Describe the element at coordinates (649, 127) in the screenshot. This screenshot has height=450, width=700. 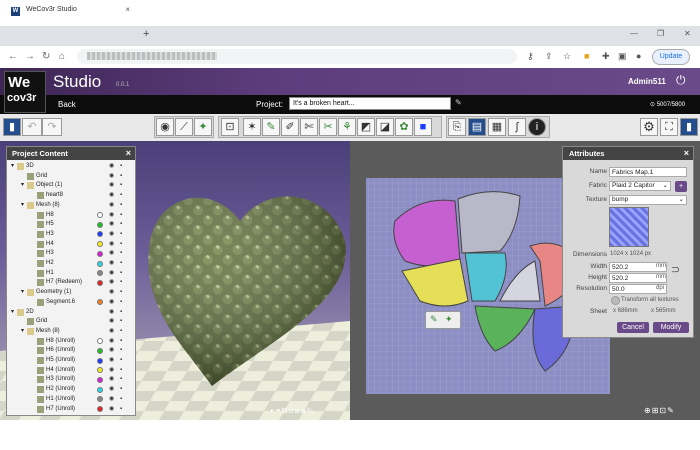
I see `settings-gear-icon: ⚙` at that location.